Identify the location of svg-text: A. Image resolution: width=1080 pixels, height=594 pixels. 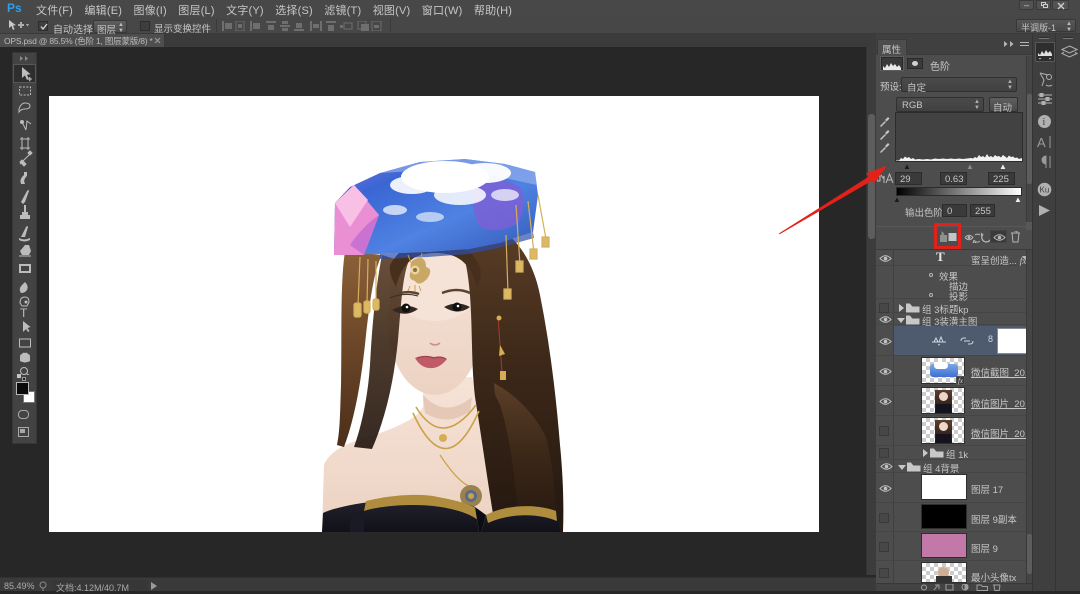
(1041, 142).